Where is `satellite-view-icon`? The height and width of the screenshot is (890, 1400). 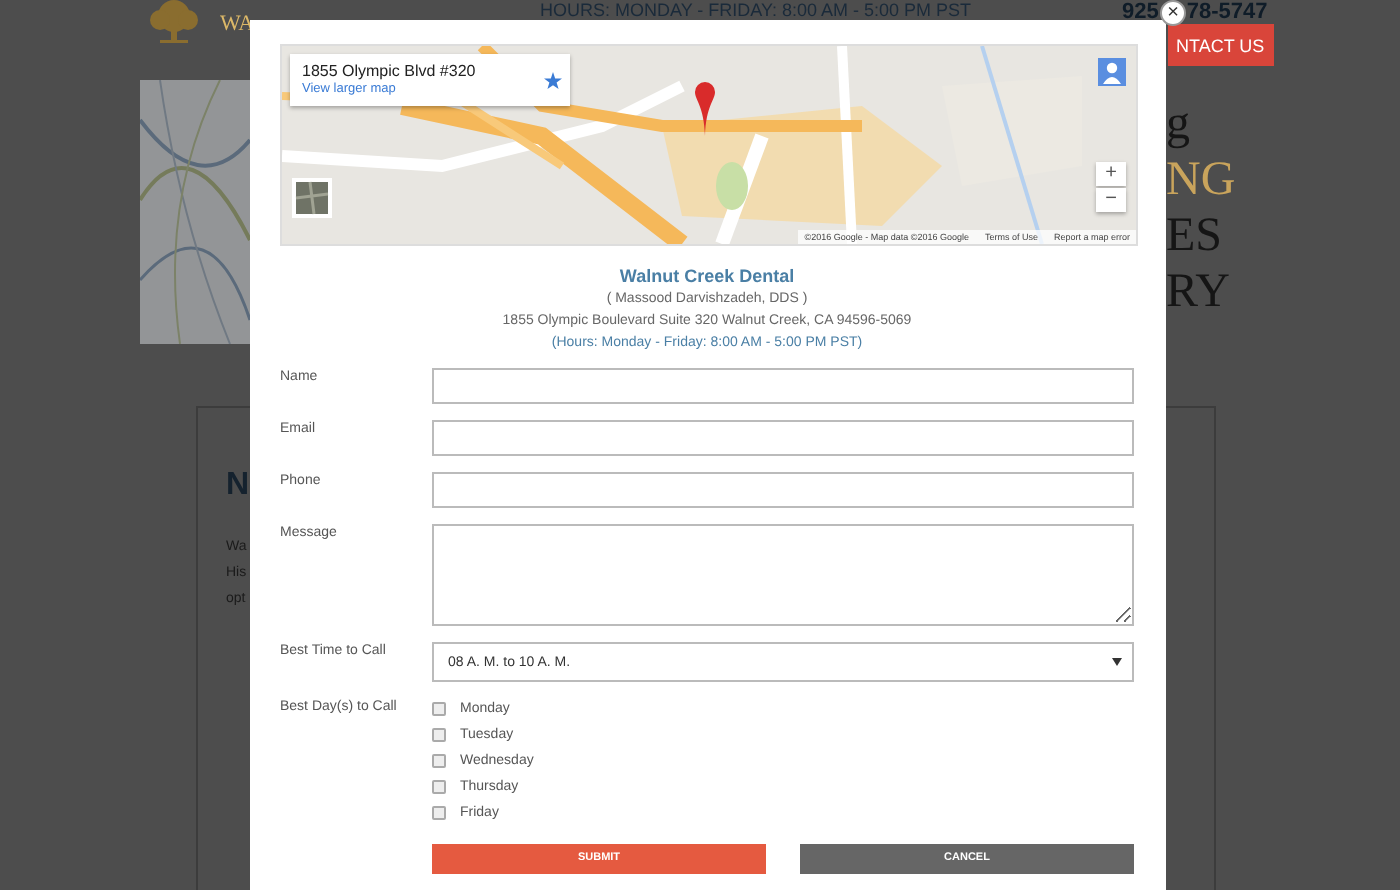
satellite-view-icon is located at coordinates (312, 198).